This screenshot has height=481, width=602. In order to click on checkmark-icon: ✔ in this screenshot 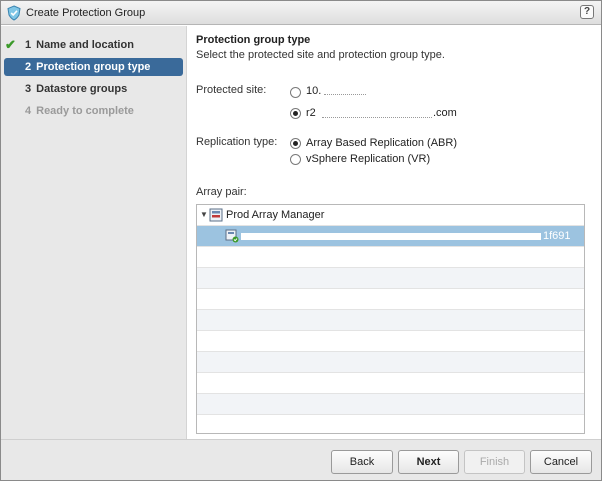, I will do `click(10, 44)`.